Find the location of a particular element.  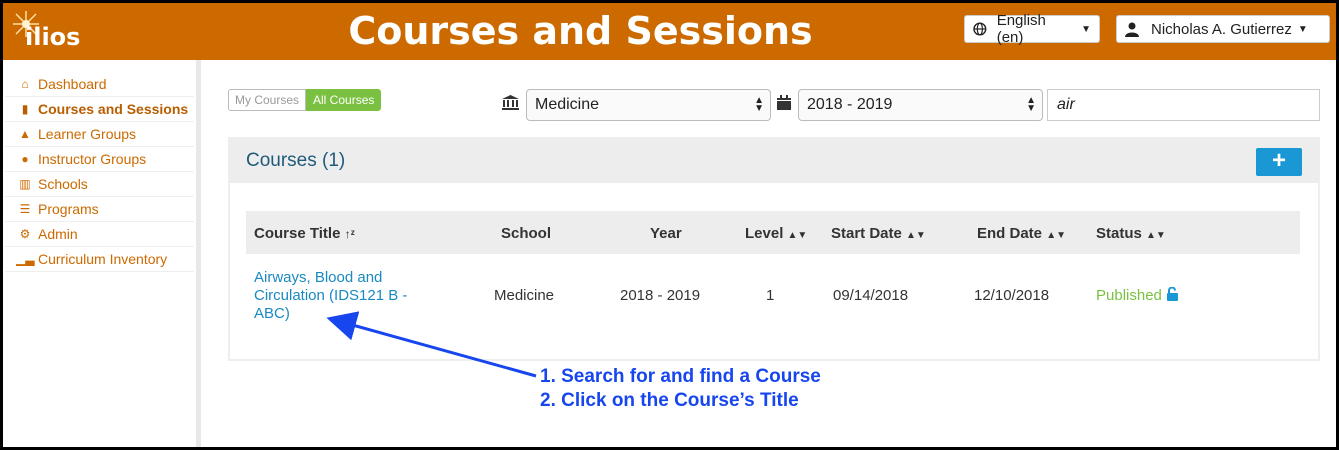

course-status: Published is located at coordinates (1138, 295).